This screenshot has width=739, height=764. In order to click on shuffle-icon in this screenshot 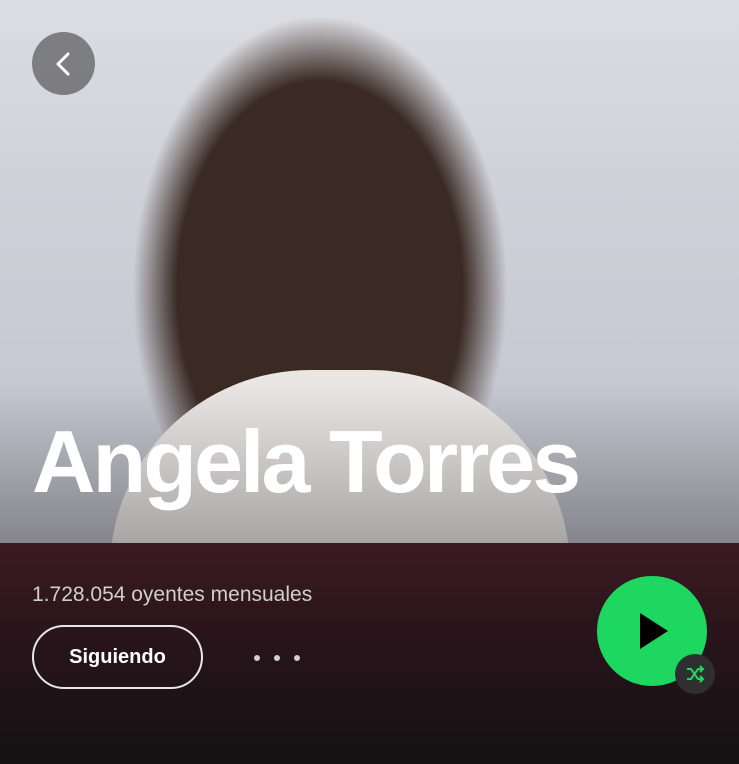, I will do `click(696, 674)`.